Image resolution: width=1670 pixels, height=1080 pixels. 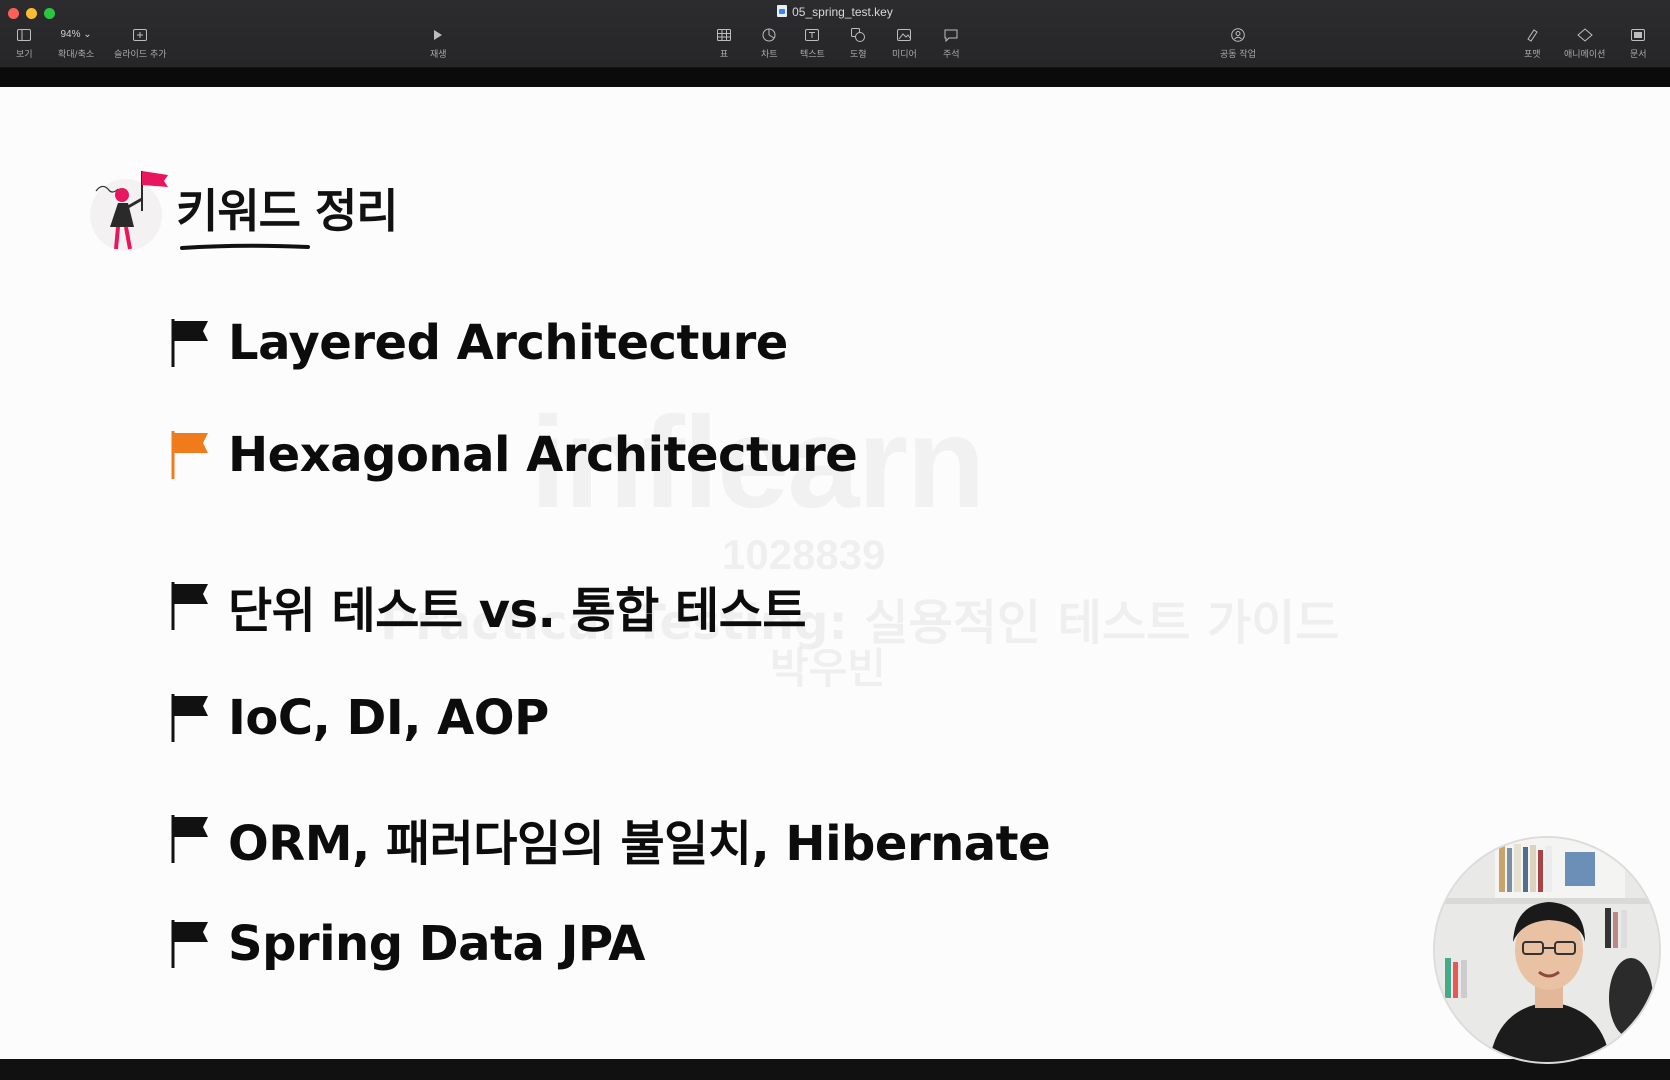 I want to click on animate-label: 애니메이션, so click(x=1585, y=55).